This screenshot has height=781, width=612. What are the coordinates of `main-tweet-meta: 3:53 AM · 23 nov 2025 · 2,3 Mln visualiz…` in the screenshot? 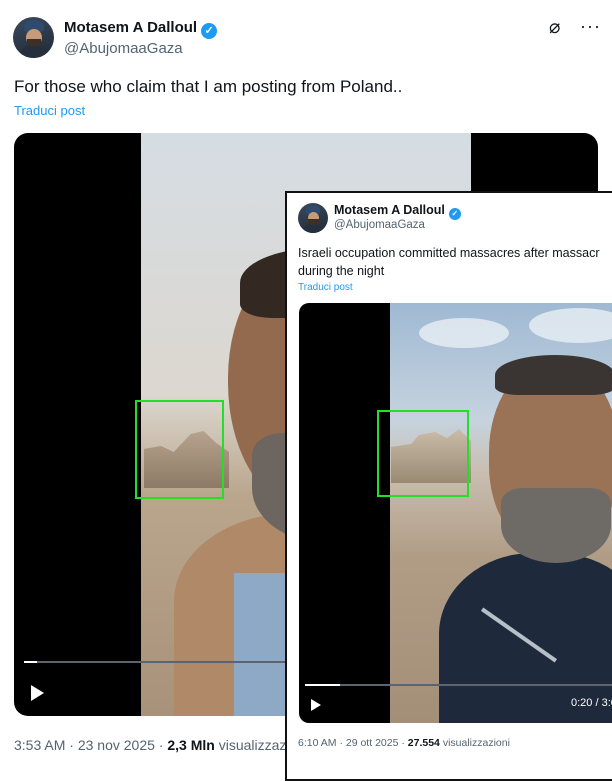 It's located at (161, 745).